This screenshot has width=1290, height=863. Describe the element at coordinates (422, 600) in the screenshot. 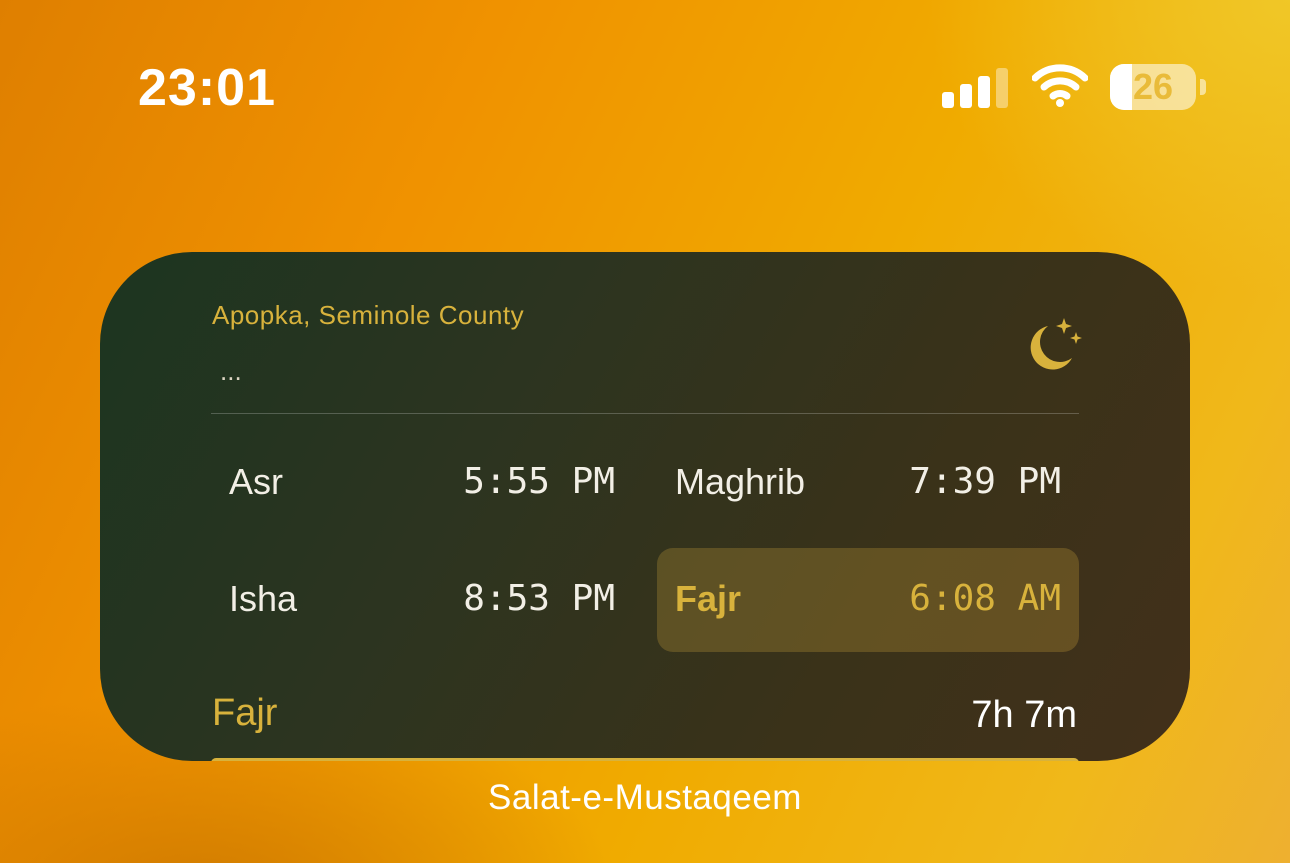

I see `prayer-cell-isha: Isha 8:53 PM` at that location.